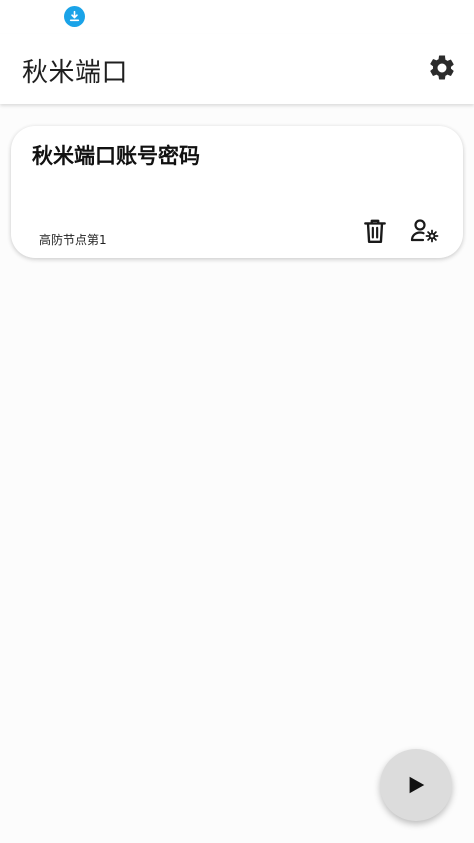  I want to click on user-settings-button, so click(425, 231).